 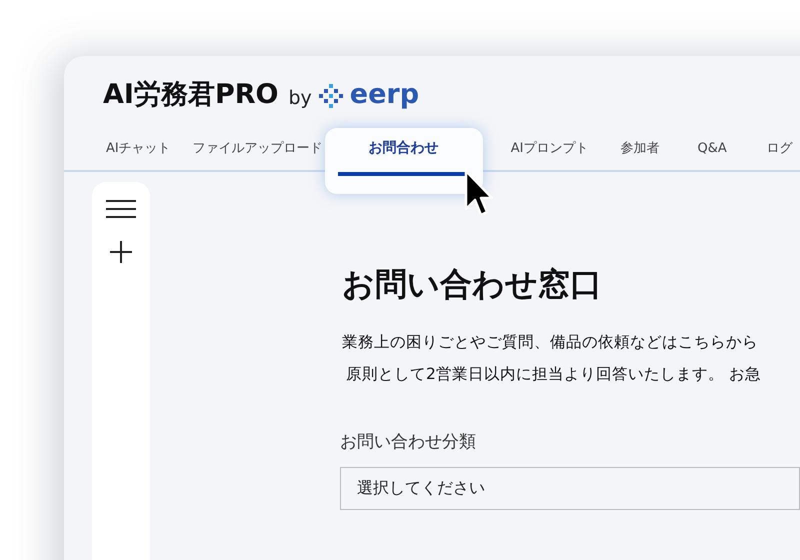 What do you see at coordinates (549, 148) in the screenshot?
I see `nav-tab: AIプロンプト` at bounding box center [549, 148].